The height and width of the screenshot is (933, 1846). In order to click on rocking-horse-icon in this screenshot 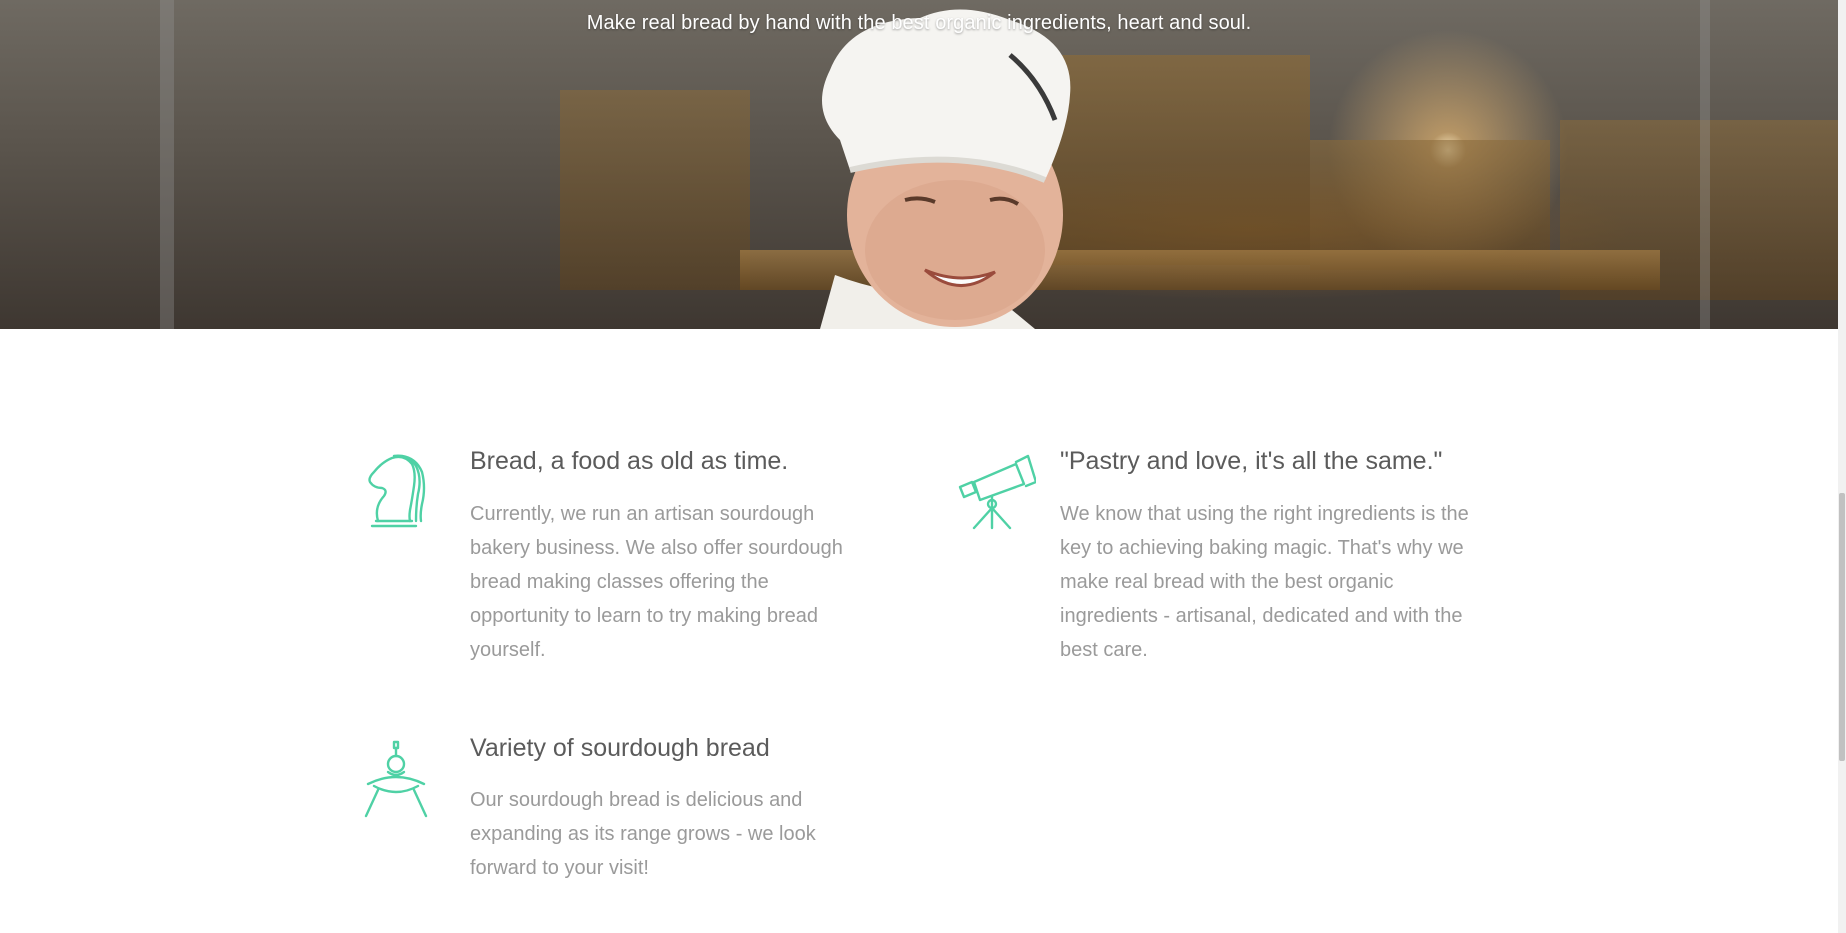, I will do `click(396, 779)`.